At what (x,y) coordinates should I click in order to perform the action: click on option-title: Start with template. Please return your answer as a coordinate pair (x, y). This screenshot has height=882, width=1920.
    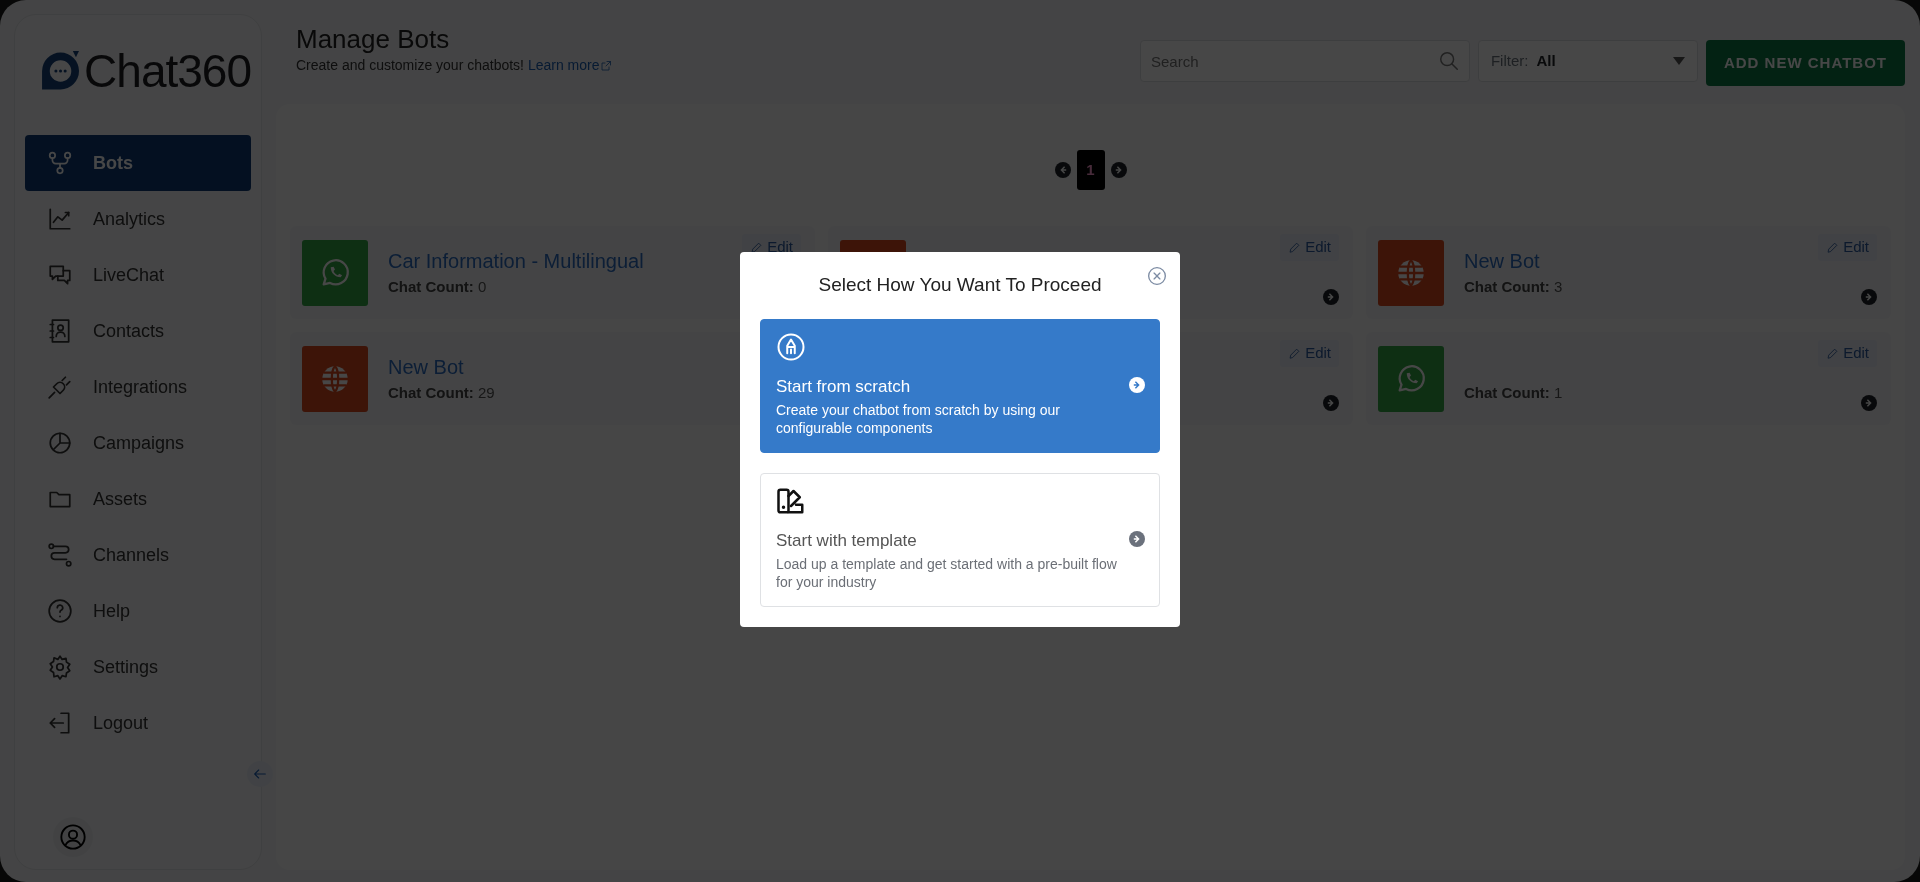
    Looking at the image, I should click on (847, 540).